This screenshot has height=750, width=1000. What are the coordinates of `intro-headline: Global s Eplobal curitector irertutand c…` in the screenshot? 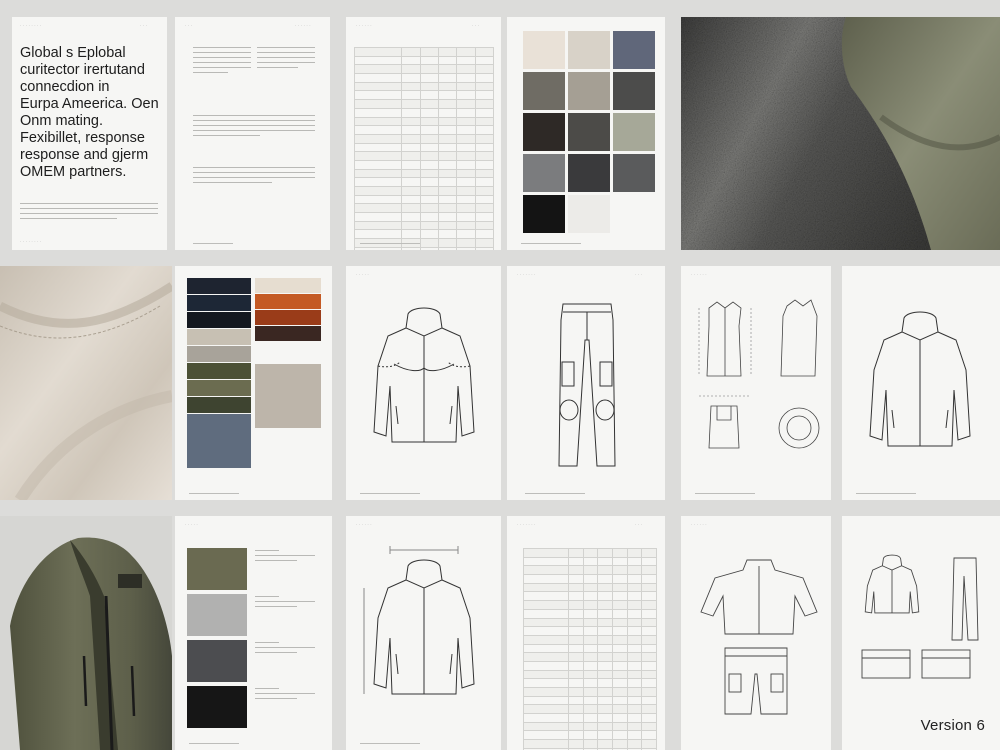 It's located at (89, 87).